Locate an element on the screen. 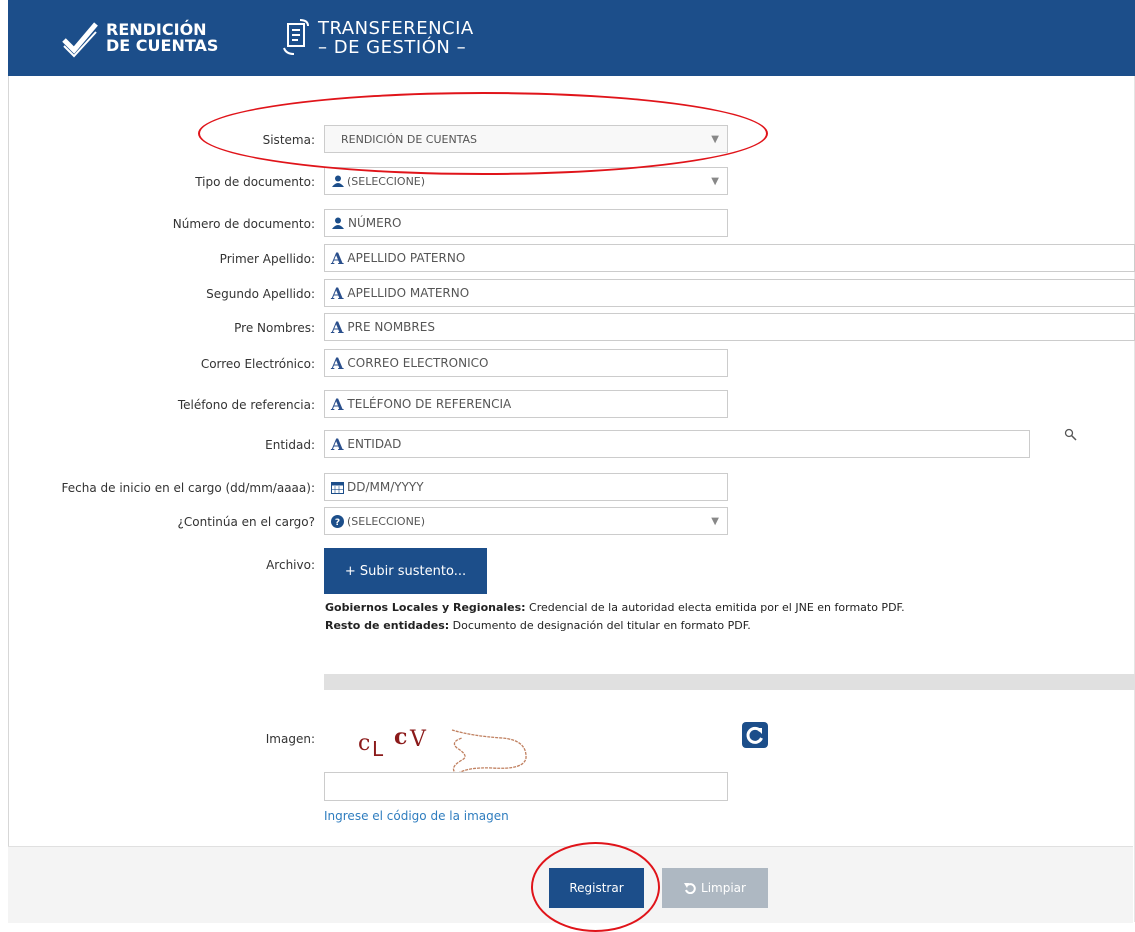  logo2-line1: TRANSFERENCIA is located at coordinates (396, 28).